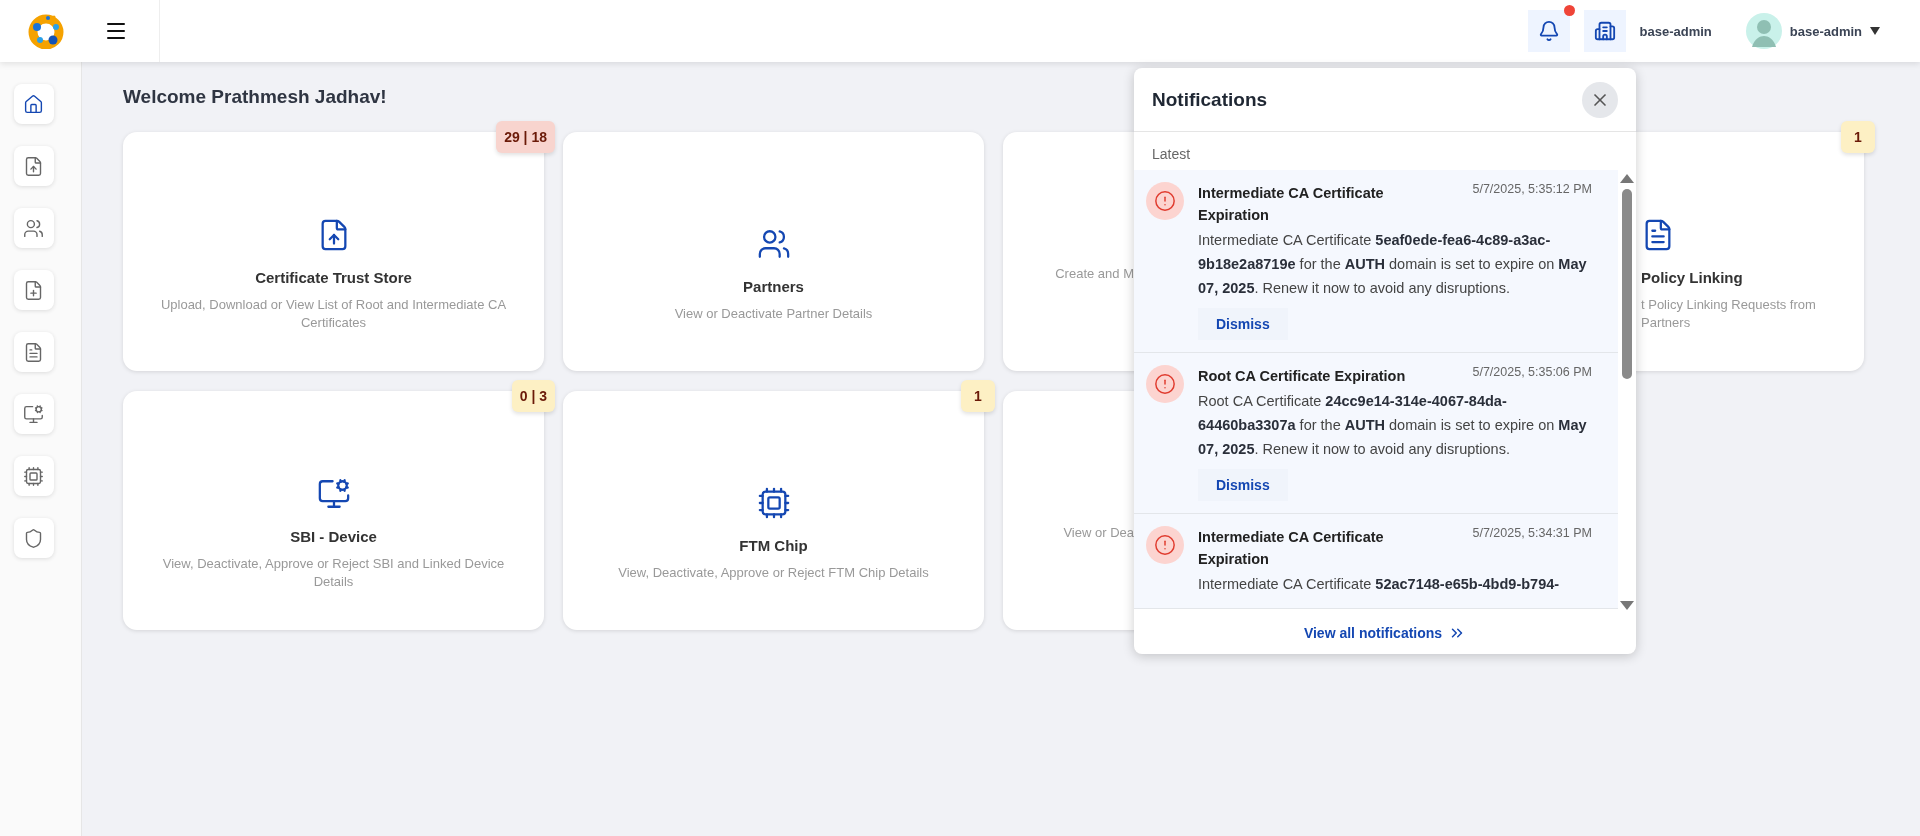 The width and height of the screenshot is (1920, 836). I want to click on notifications-button, so click(1548, 31).